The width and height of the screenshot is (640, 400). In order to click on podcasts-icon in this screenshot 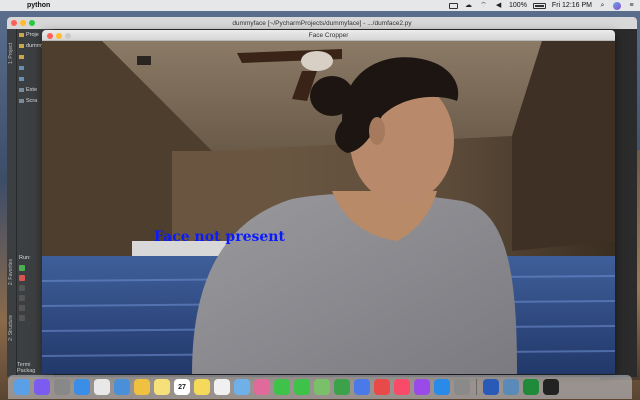, I will do `click(422, 387)`.